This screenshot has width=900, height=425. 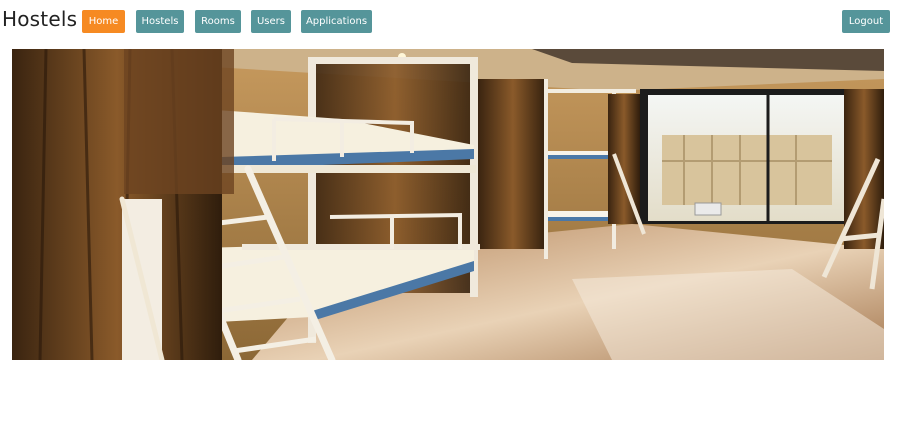 What do you see at coordinates (866, 21) in the screenshot?
I see `logout-button: Logout` at bounding box center [866, 21].